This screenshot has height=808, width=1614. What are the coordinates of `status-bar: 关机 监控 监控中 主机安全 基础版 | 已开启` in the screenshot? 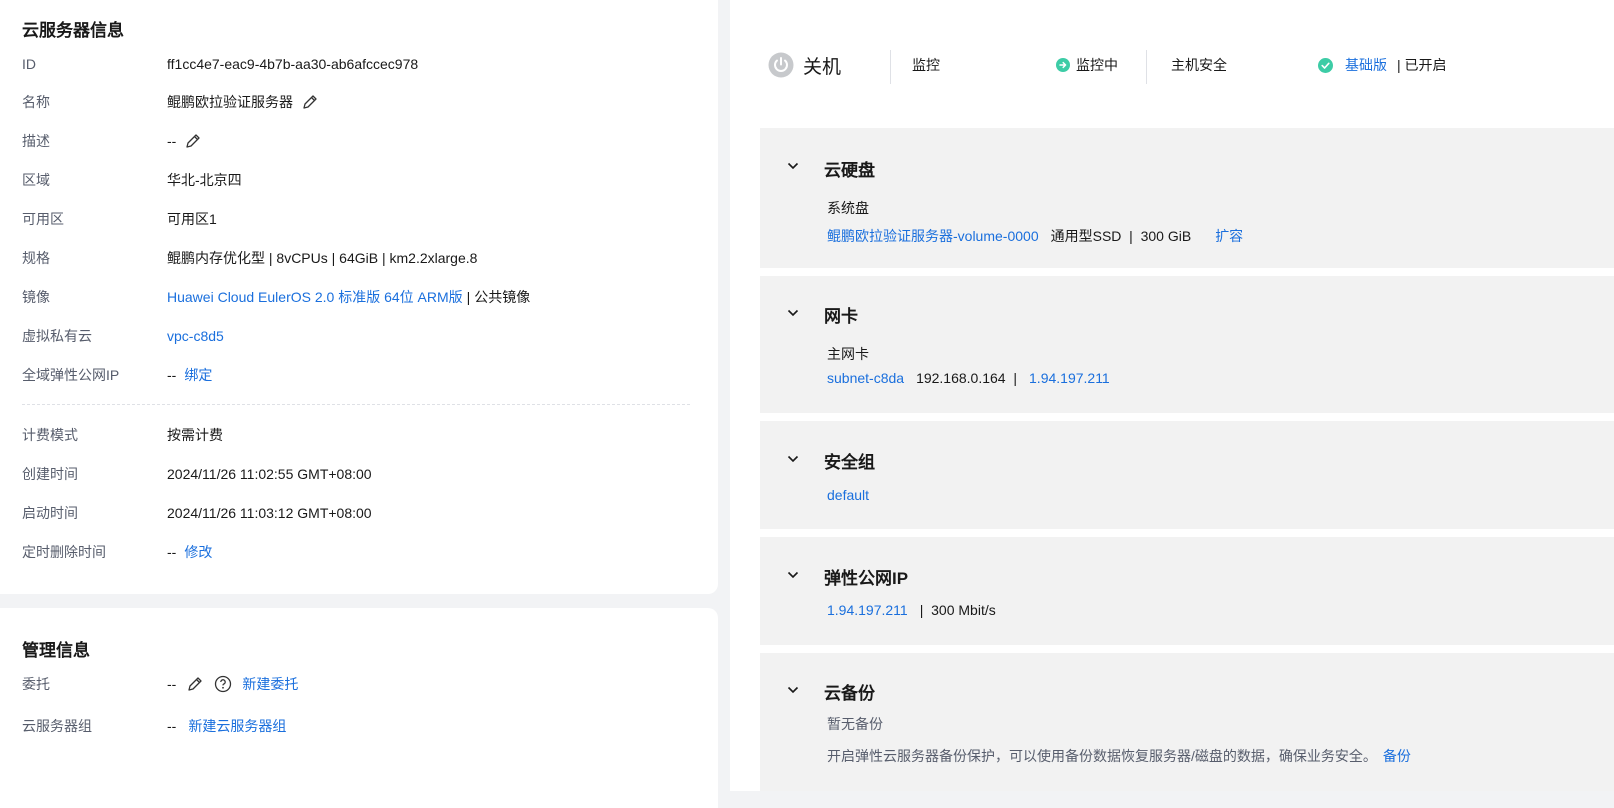 It's located at (1191, 65).